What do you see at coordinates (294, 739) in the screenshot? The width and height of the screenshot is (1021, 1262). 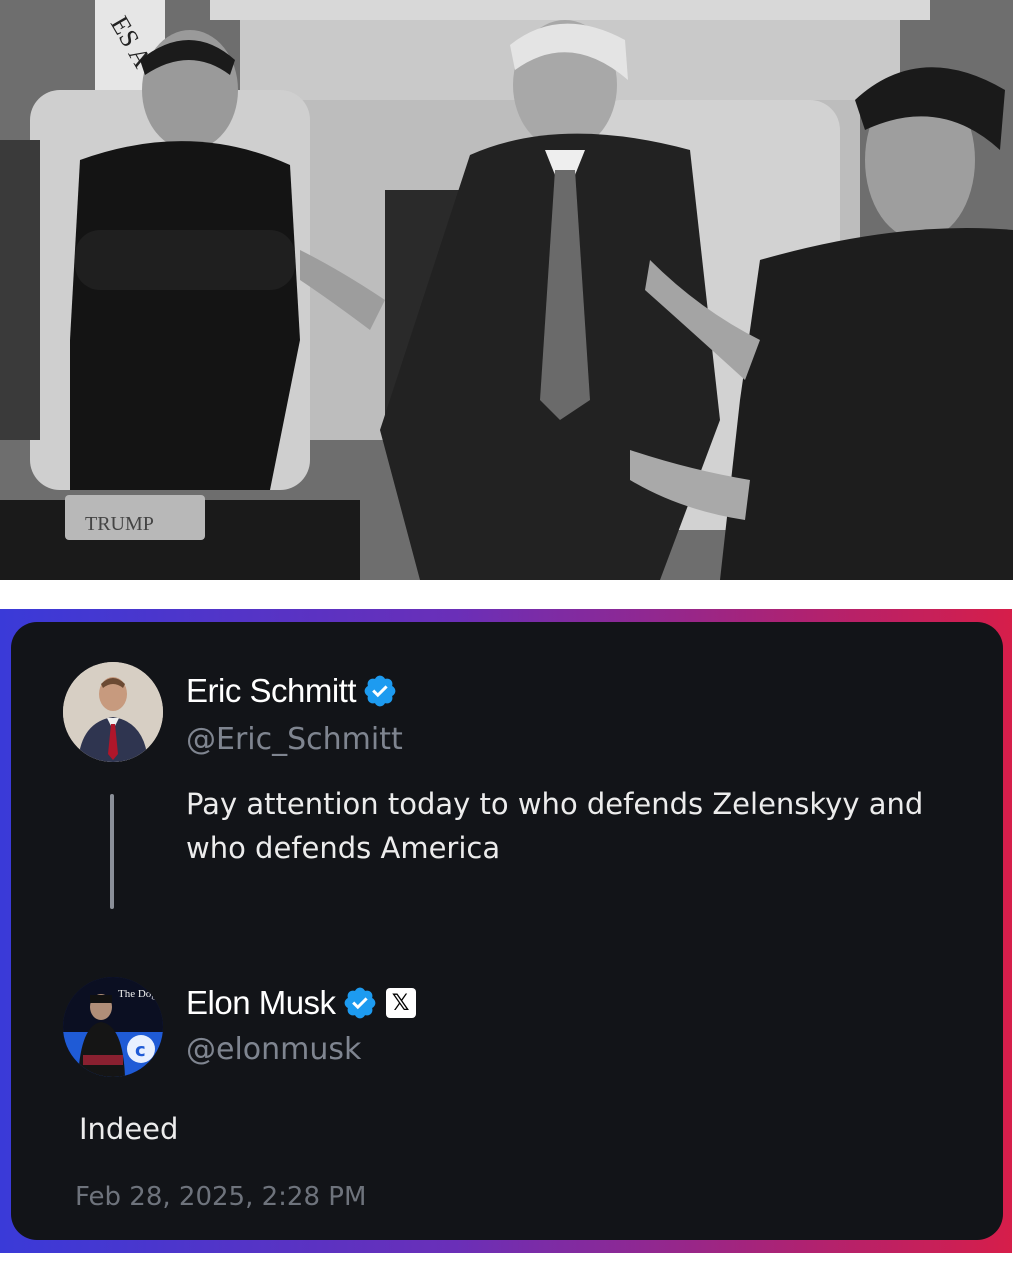 I see `quoted-author-handle: @Eric_Schmitt` at bounding box center [294, 739].